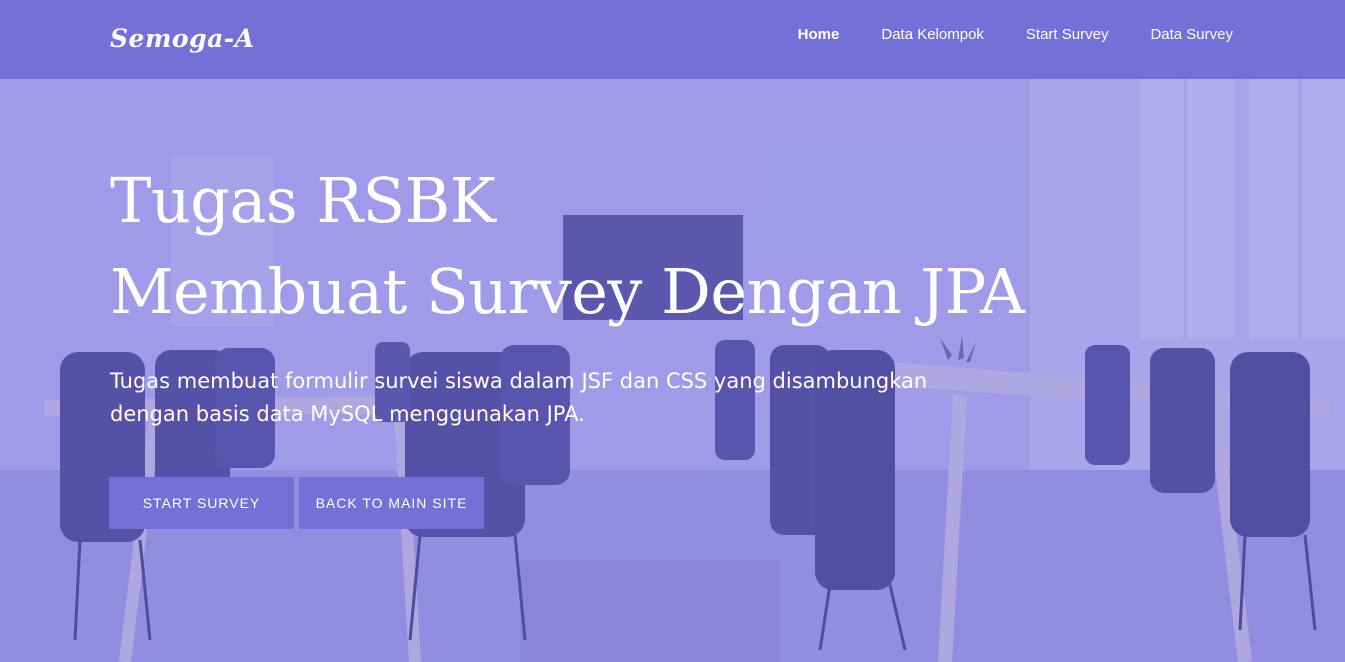 This screenshot has width=1345, height=662. I want to click on start-survey-button: Start Survey, so click(201, 503).